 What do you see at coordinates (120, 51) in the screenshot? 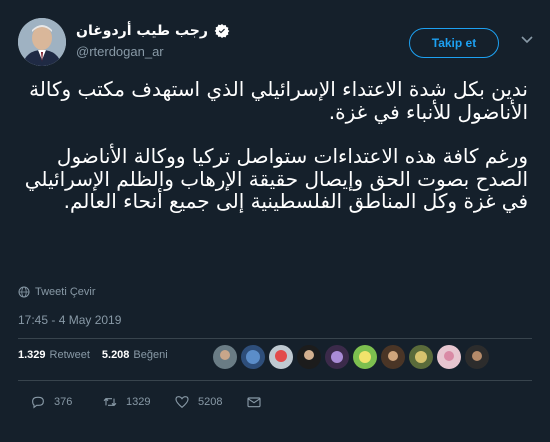
I see `handle: @rterdogan_ar` at bounding box center [120, 51].